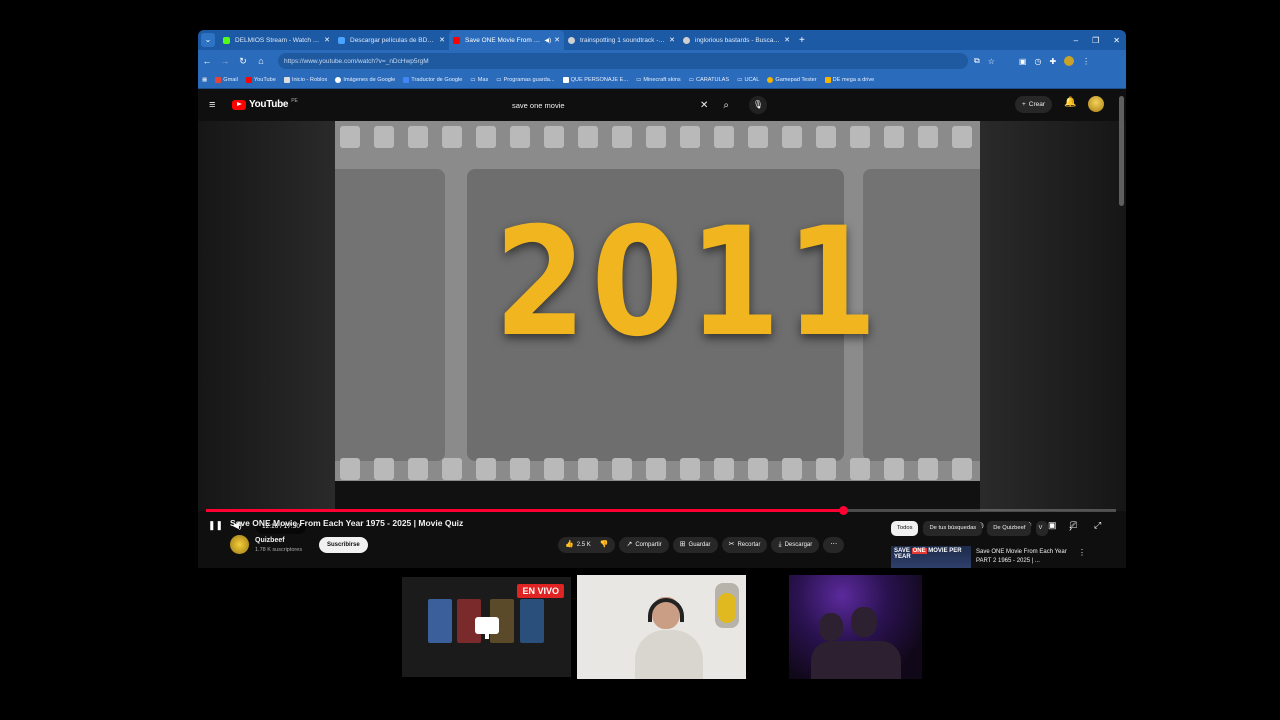 This screenshot has width=1280, height=720. Describe the element at coordinates (1042, 528) in the screenshot. I see `chip-more: V` at that location.